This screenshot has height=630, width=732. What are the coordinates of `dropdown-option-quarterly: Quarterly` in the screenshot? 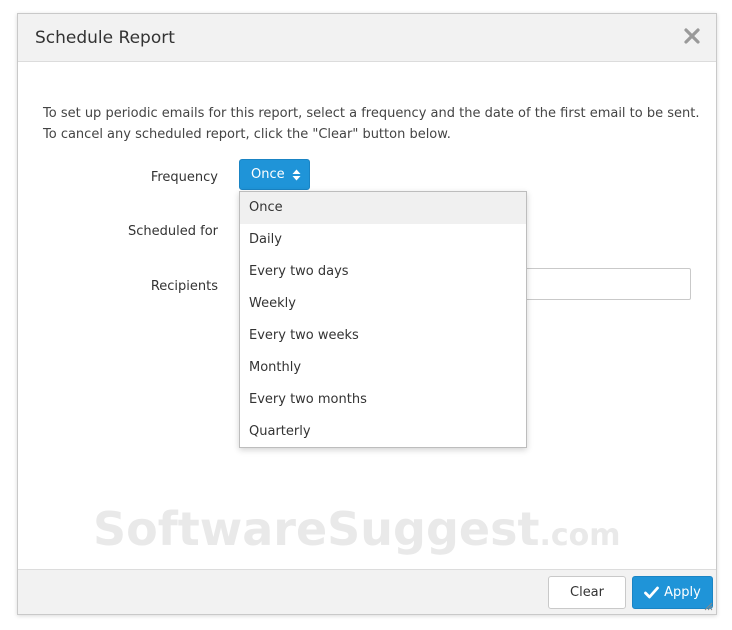 It's located at (383, 432).